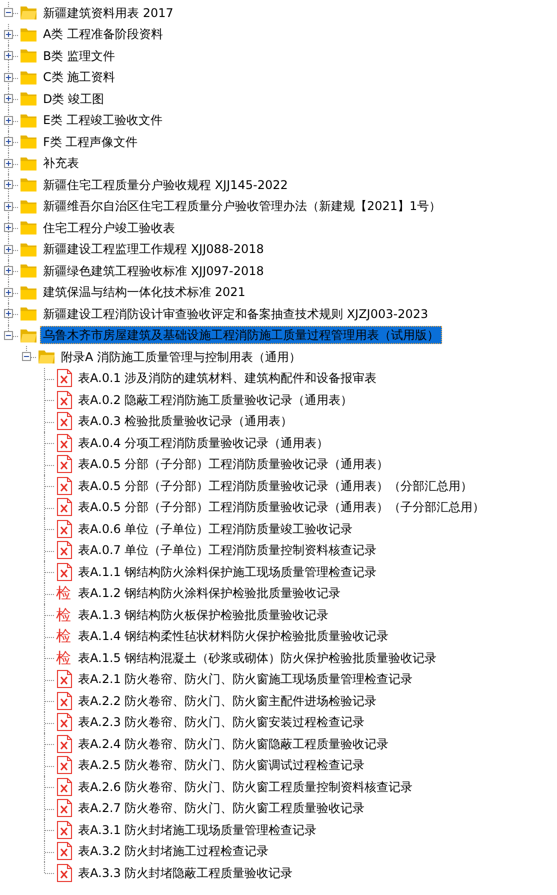 Image resolution: width=557 pixels, height=895 pixels. What do you see at coordinates (90, 141) in the screenshot?
I see `tree-item: F类 工程声像文件` at bounding box center [90, 141].